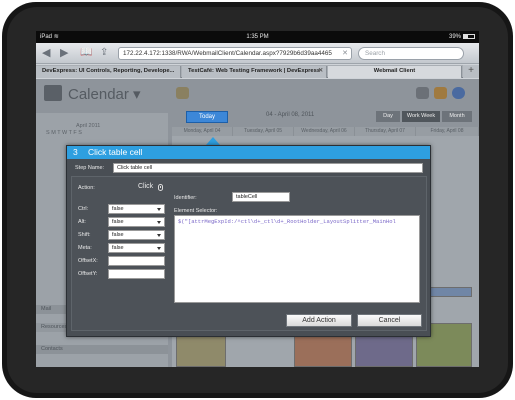 Image resolution: width=515 pixels, height=400 pixels. Describe the element at coordinates (421, 116) in the screenshot. I see `view-work-week-button: Work Week` at that location.